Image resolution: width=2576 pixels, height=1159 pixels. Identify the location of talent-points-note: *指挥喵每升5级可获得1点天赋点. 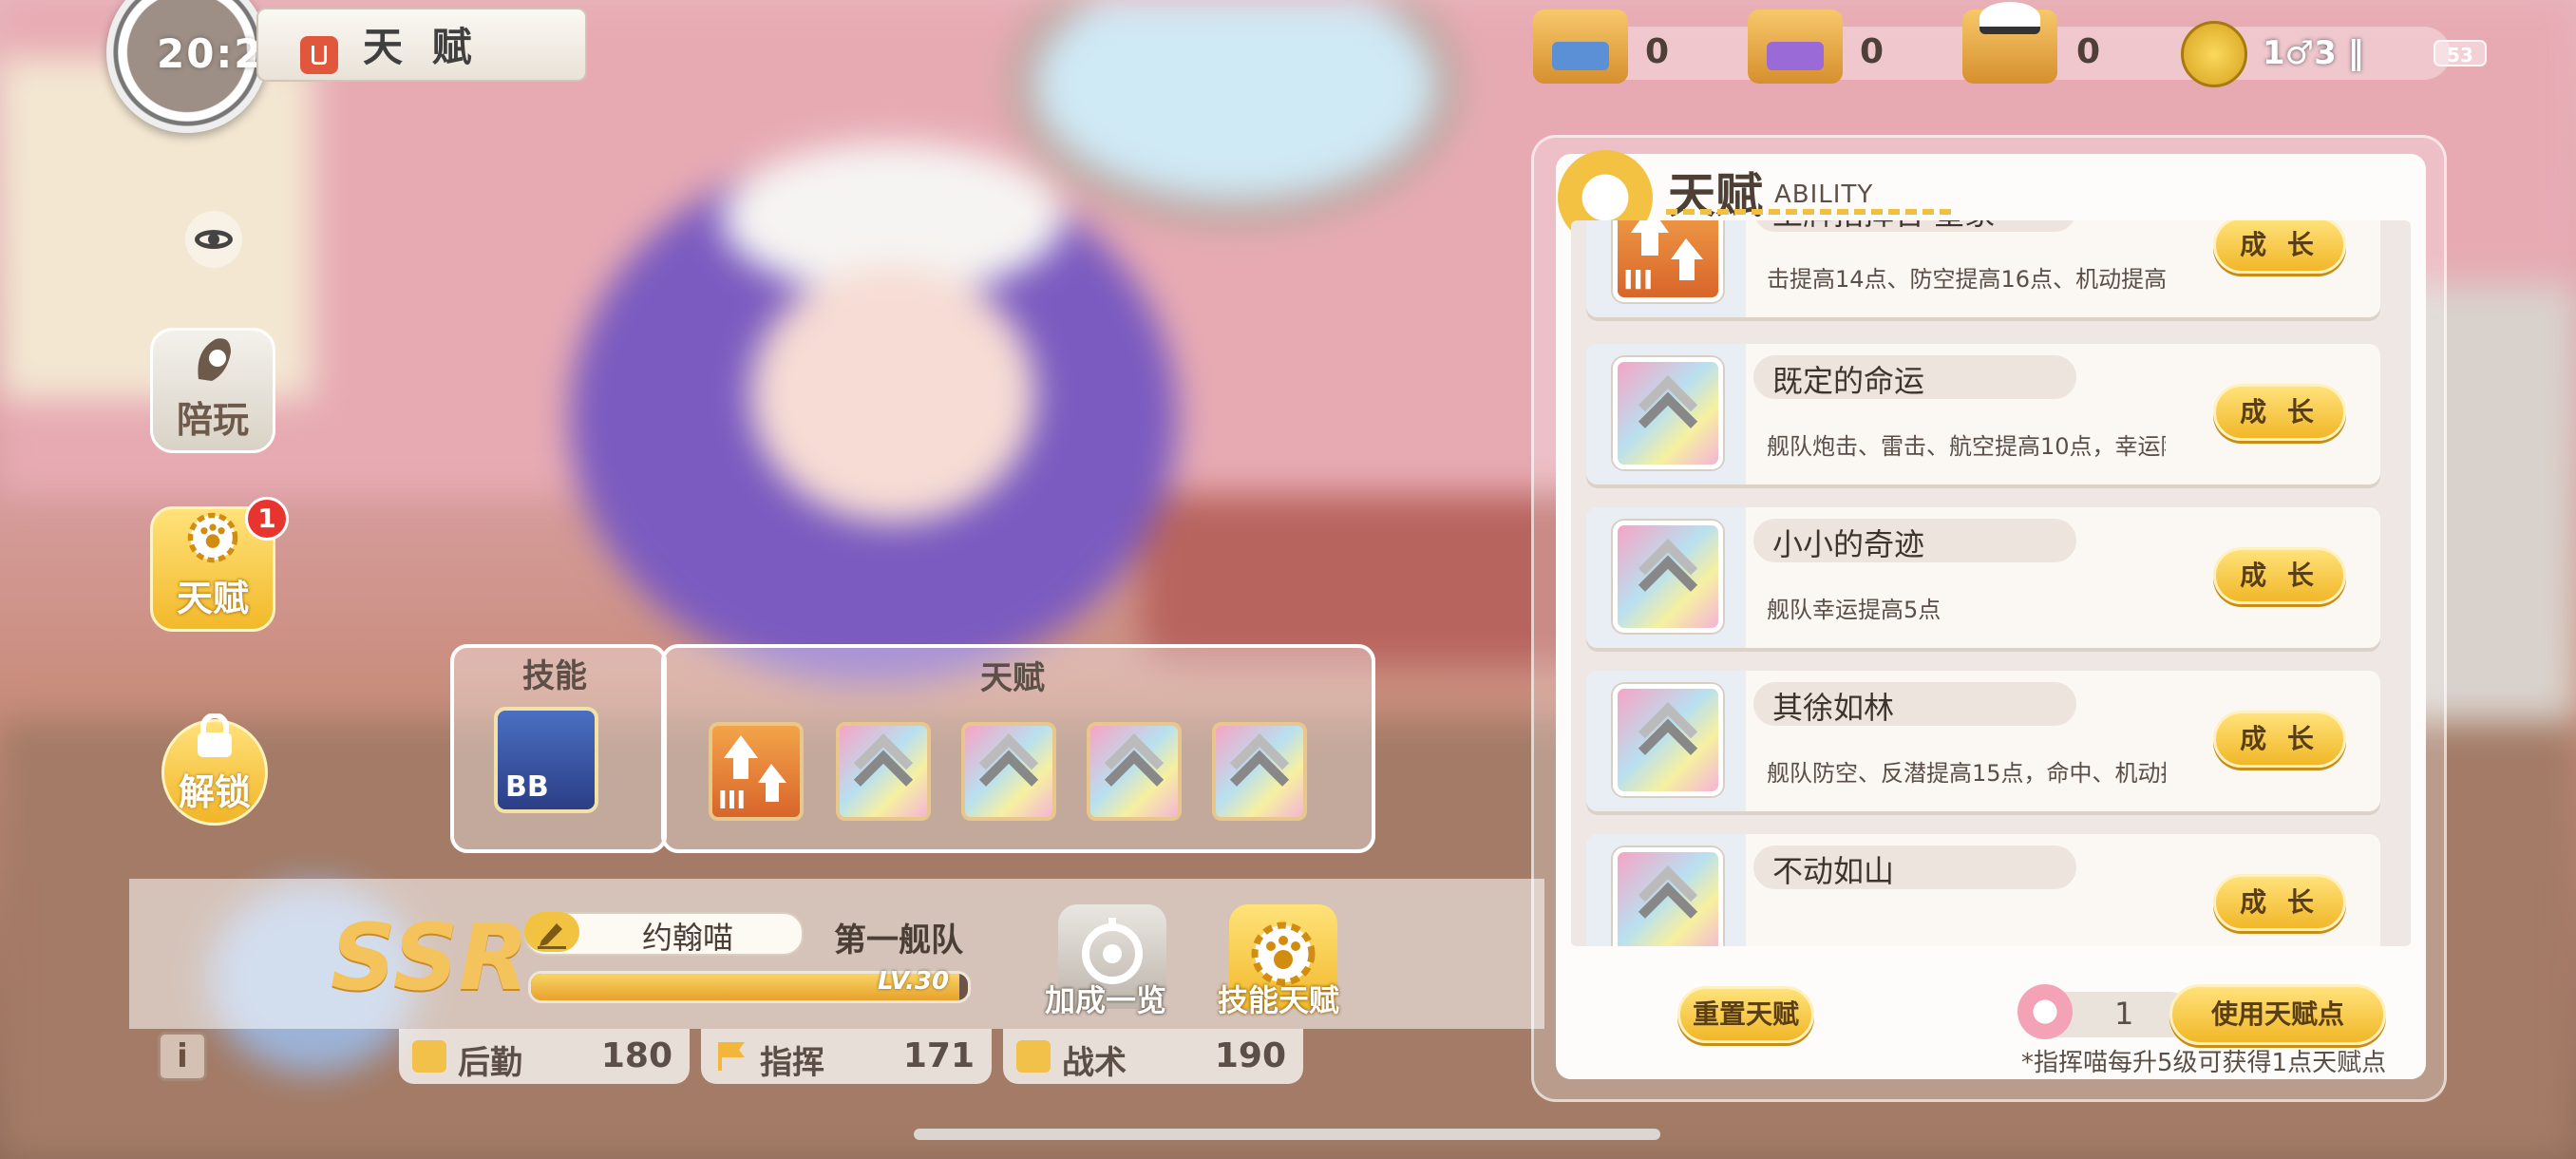
(2204, 1063).